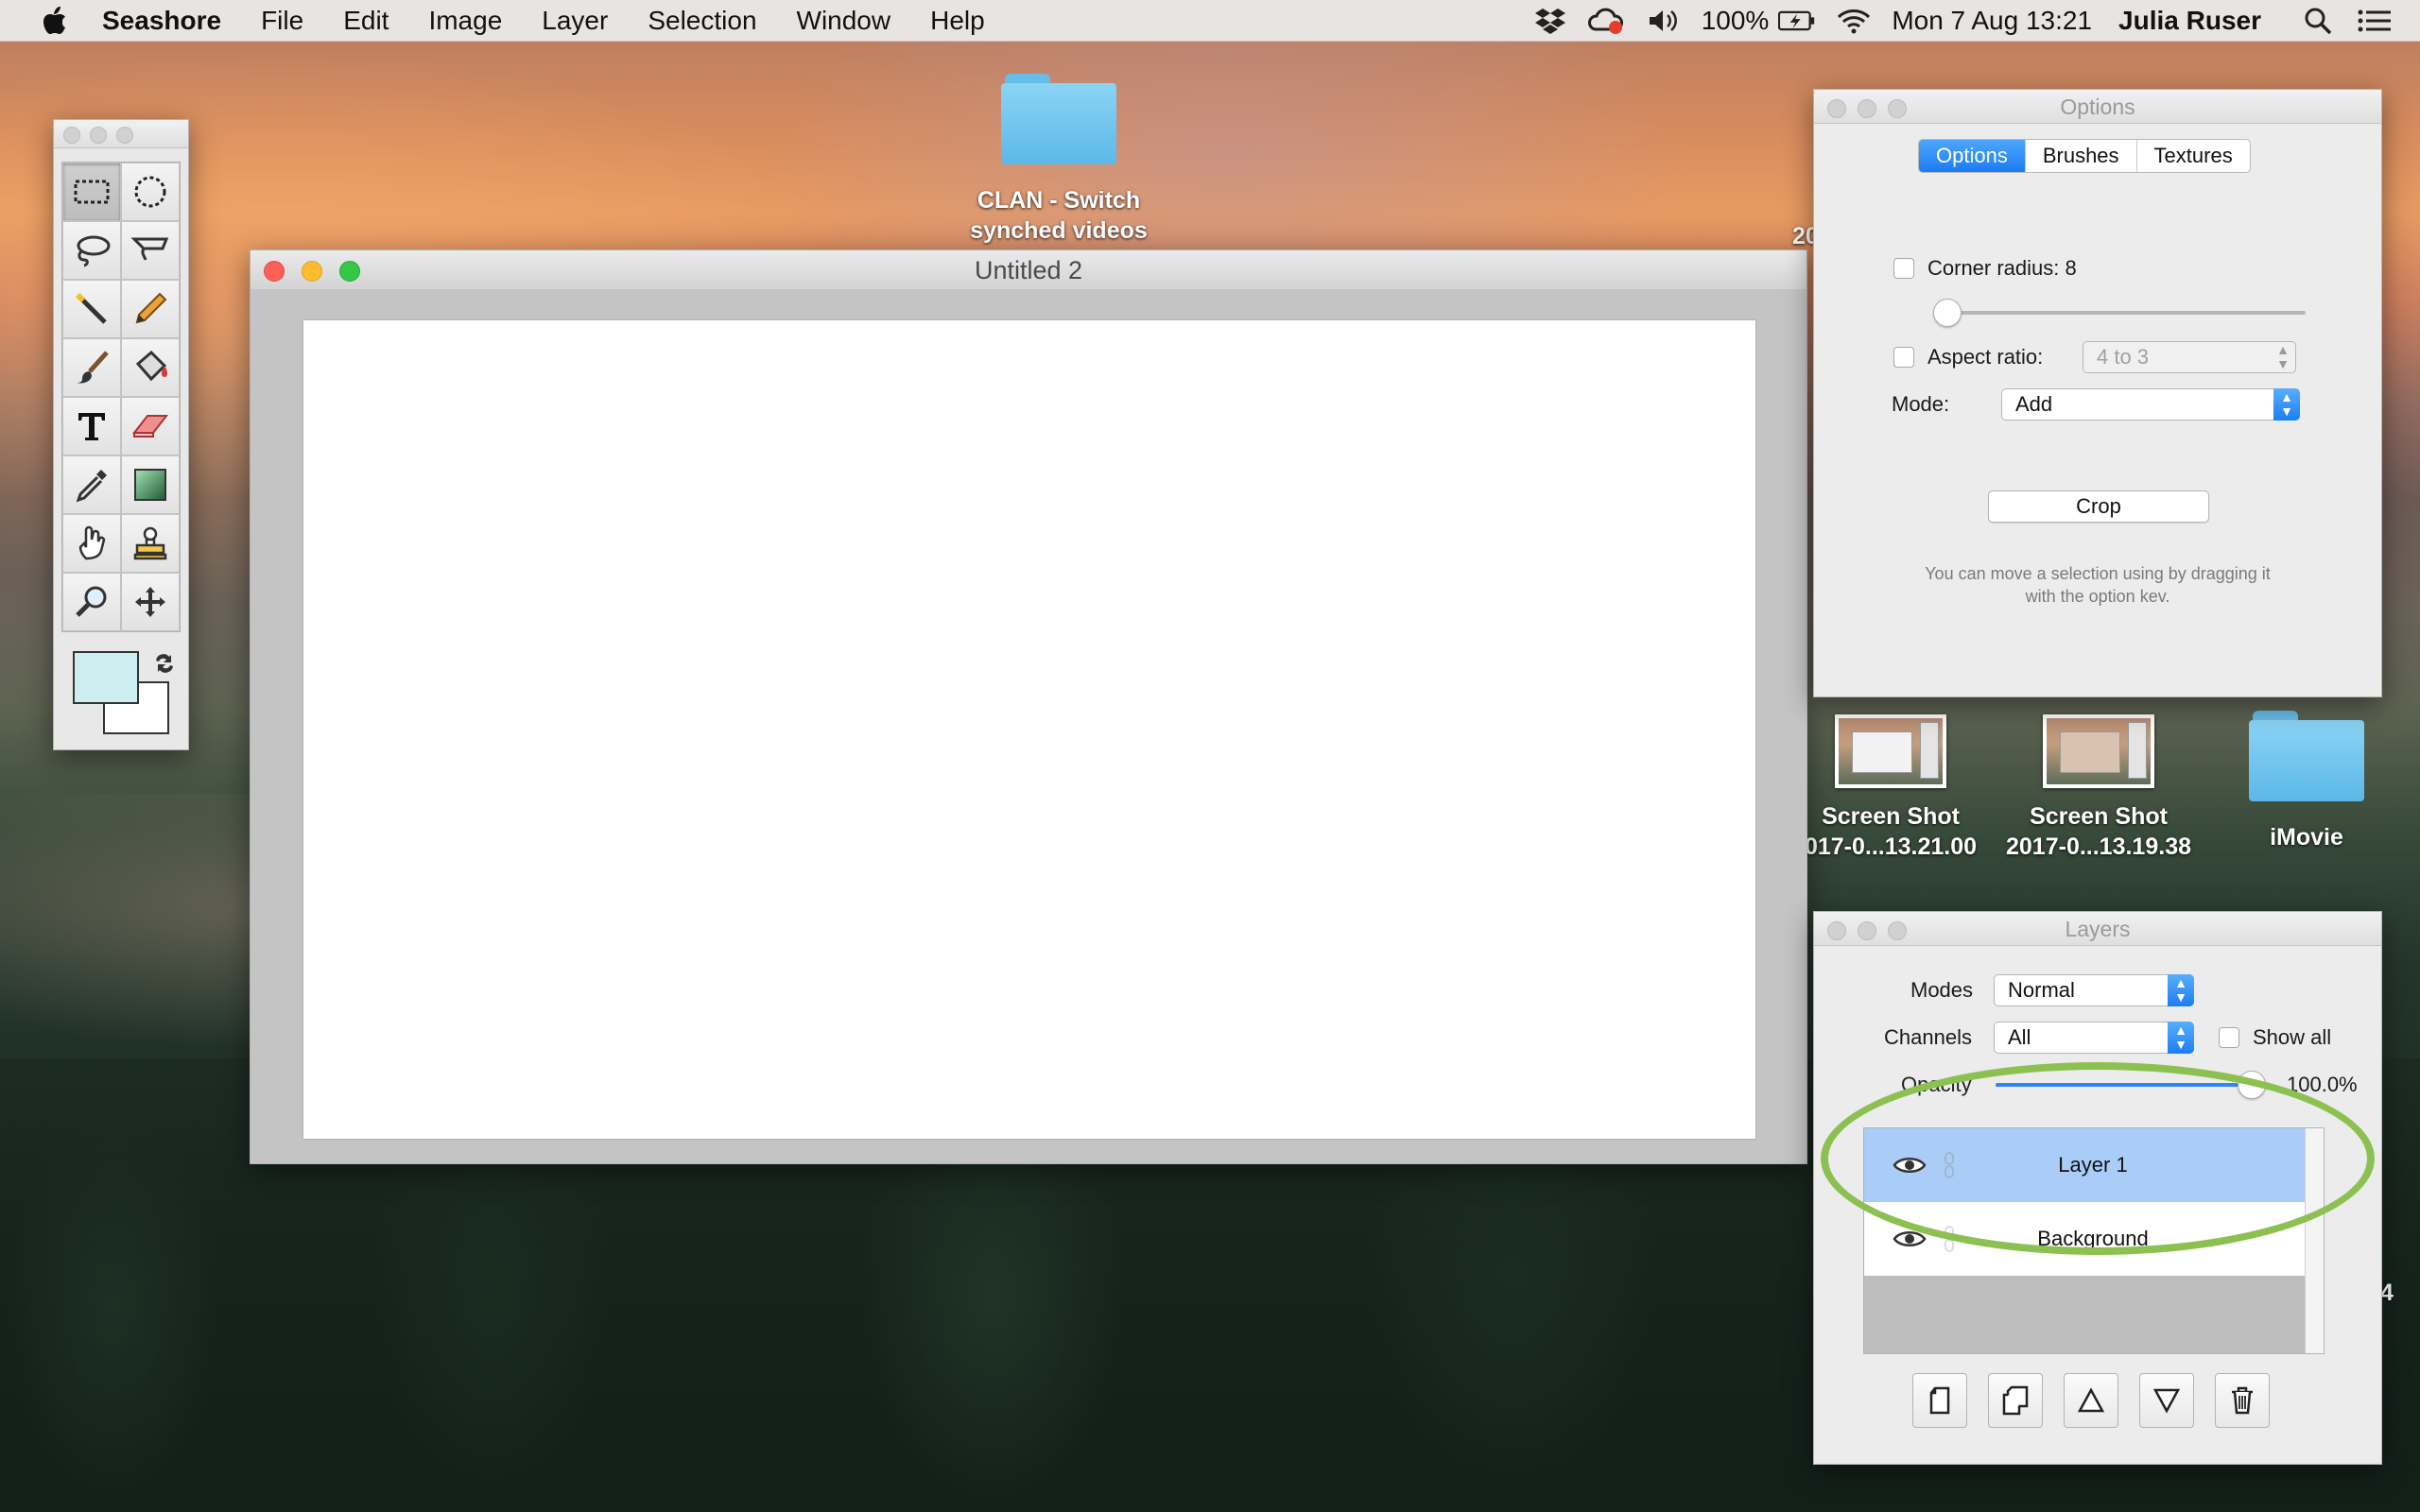  Describe the element at coordinates (150, 602) in the screenshot. I see `tool-move` at that location.